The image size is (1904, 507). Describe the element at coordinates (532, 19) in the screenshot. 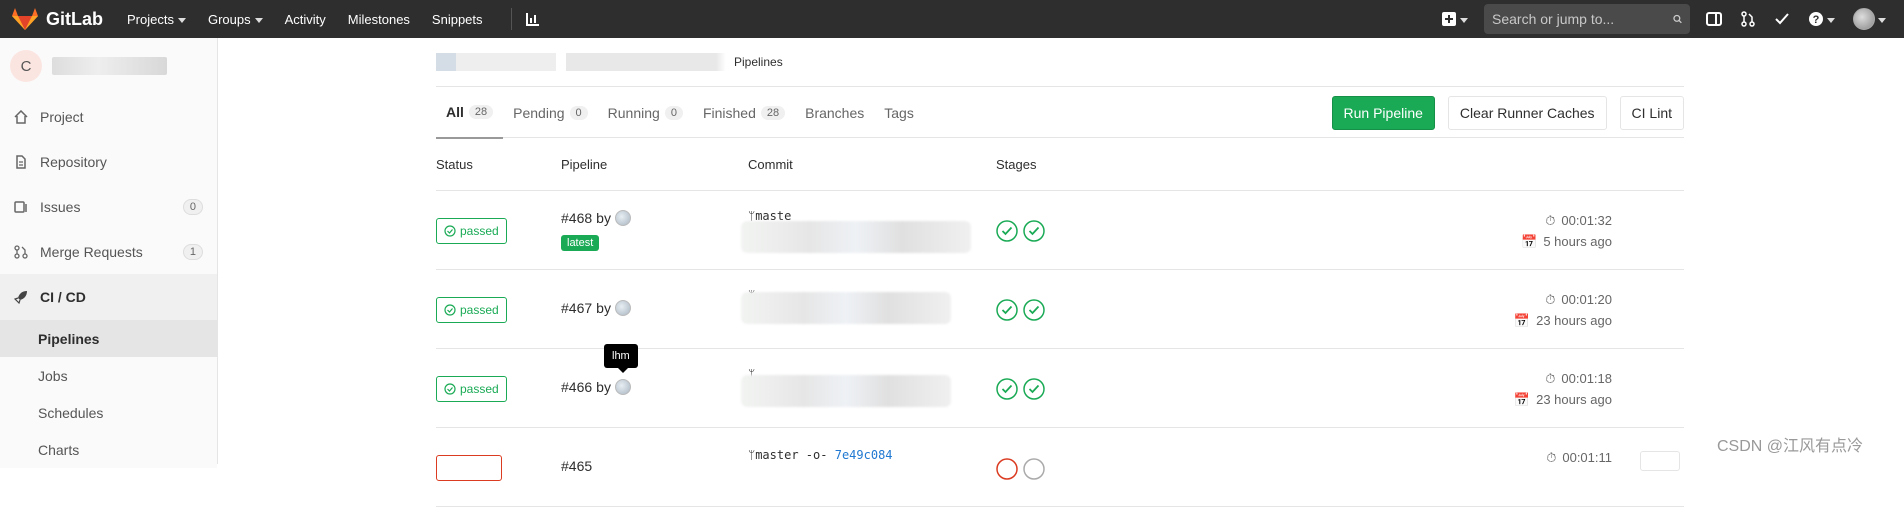

I see `chart-icon` at that location.